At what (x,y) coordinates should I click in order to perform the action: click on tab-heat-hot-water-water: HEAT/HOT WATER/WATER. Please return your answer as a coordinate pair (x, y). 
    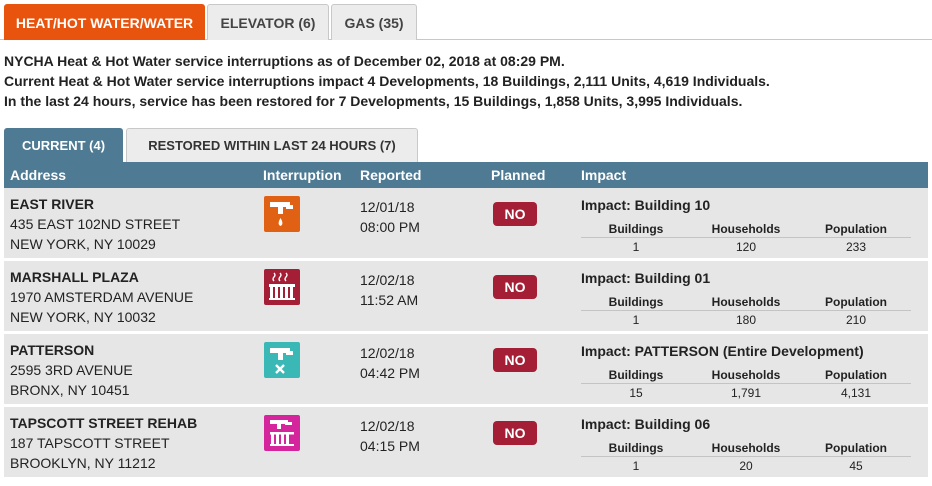
    Looking at the image, I should click on (104, 22).